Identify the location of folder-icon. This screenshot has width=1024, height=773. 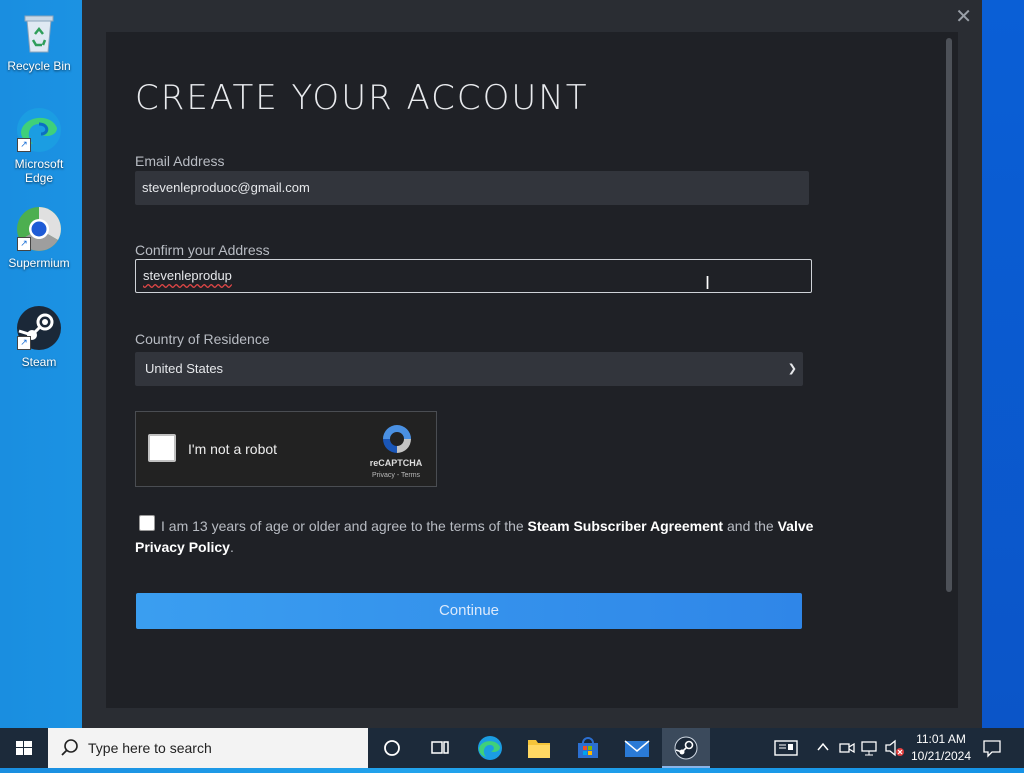
(539, 749).